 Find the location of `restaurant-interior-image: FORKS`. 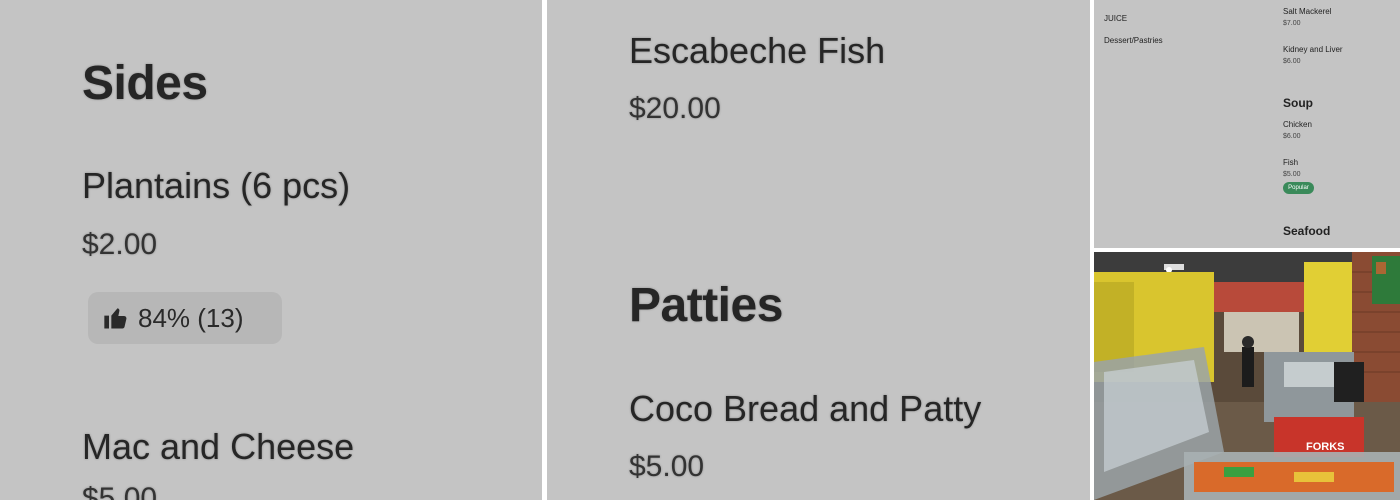

restaurant-interior-image: FORKS is located at coordinates (1247, 376).